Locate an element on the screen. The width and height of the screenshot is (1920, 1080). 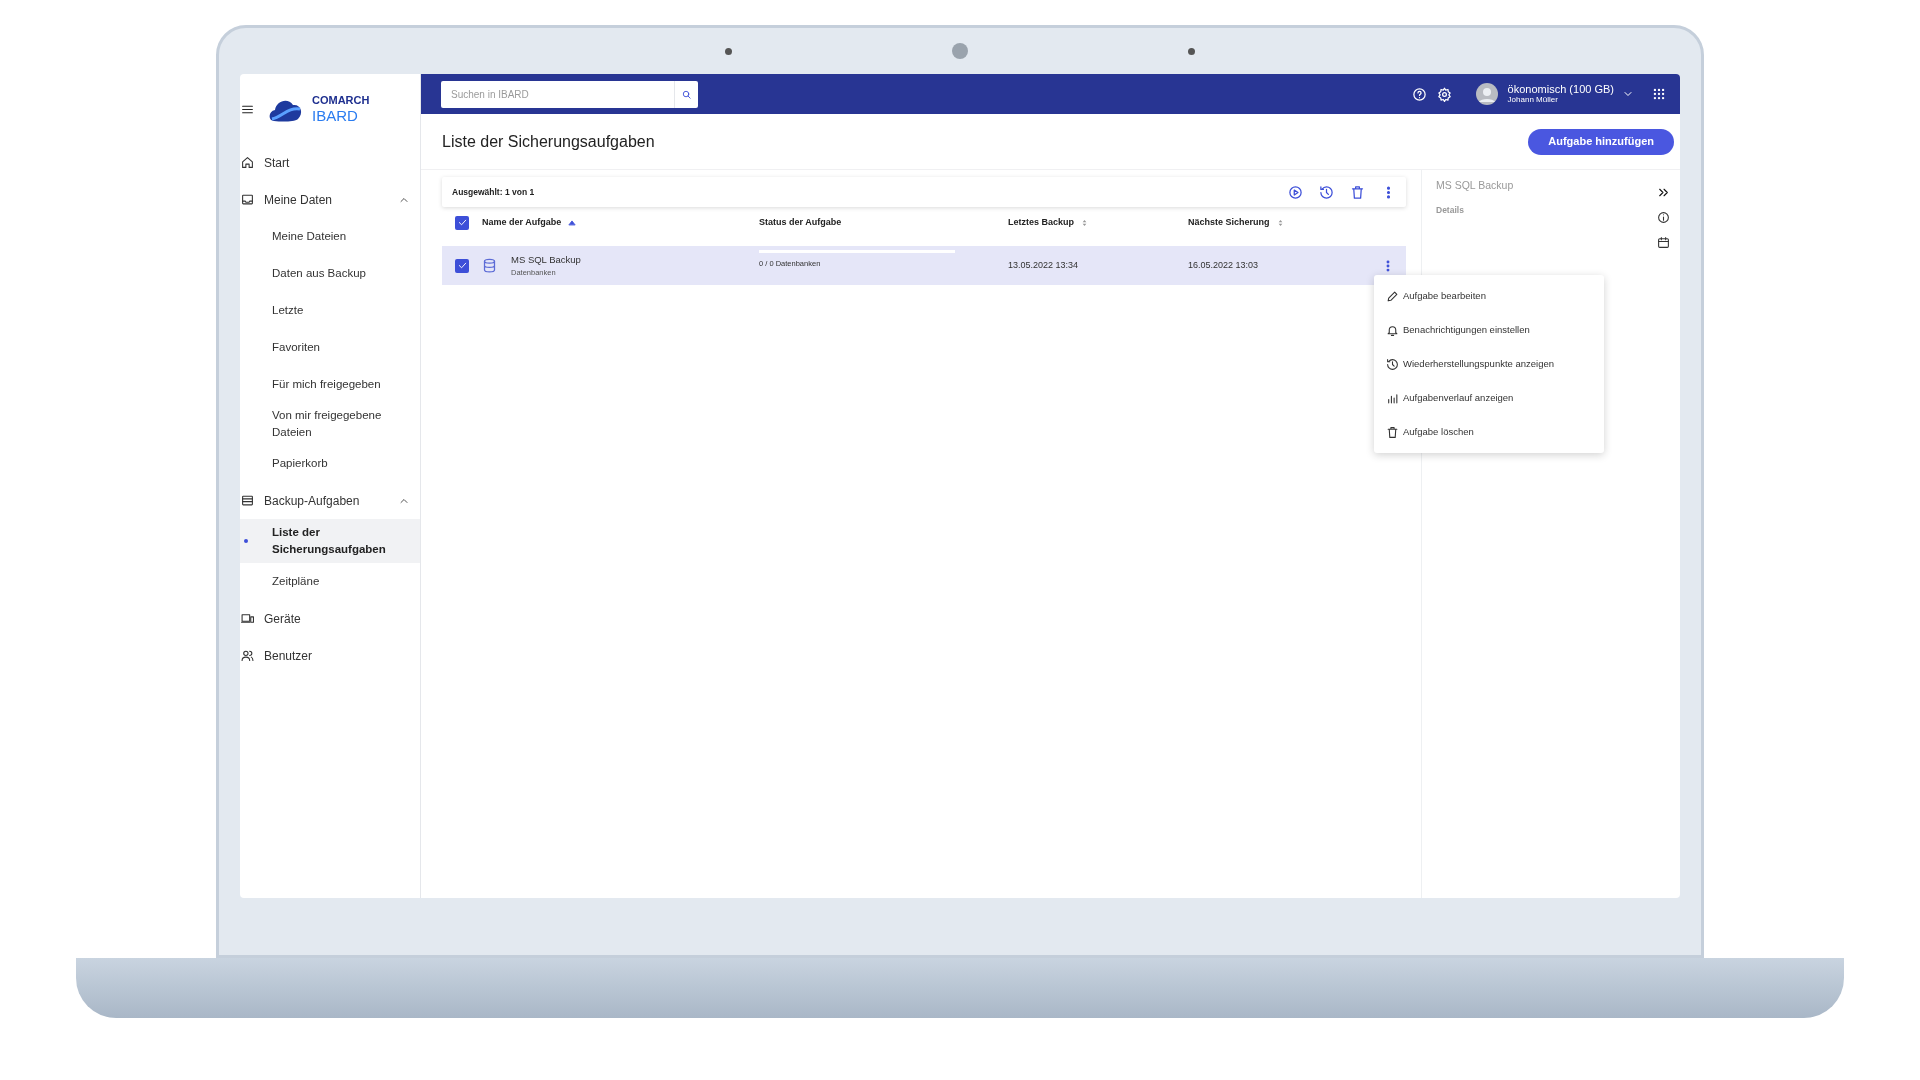
nav-item: Meine Daten is located at coordinates (330, 199).